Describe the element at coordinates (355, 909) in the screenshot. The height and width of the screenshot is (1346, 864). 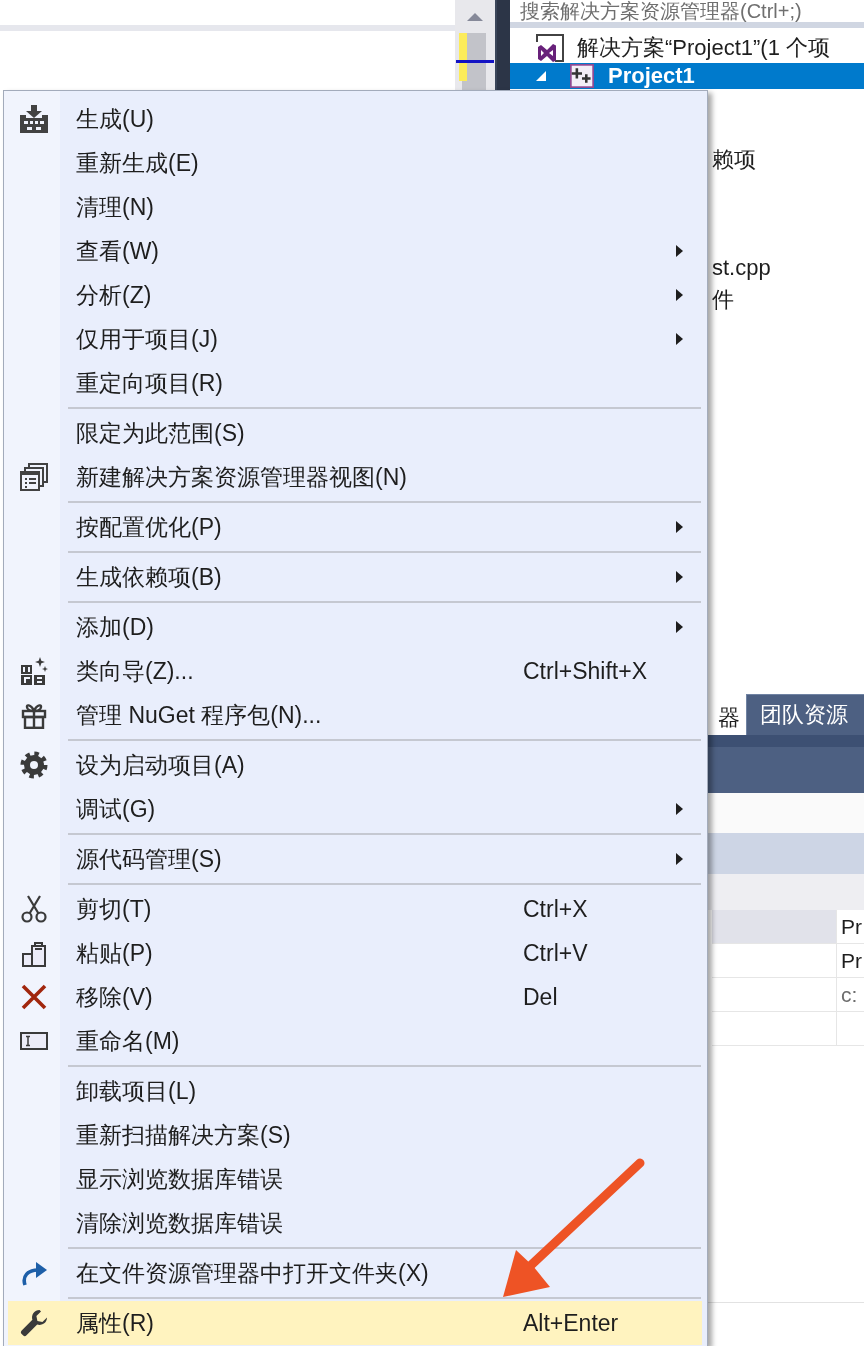
I see `menu-item: 剪切(T) Ctrl+X` at that location.